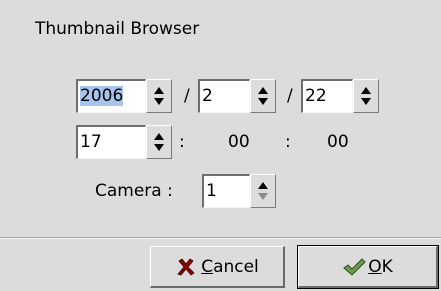 This screenshot has width=441, height=291. What do you see at coordinates (226, 191) in the screenshot?
I see `camera-input: 1` at bounding box center [226, 191].